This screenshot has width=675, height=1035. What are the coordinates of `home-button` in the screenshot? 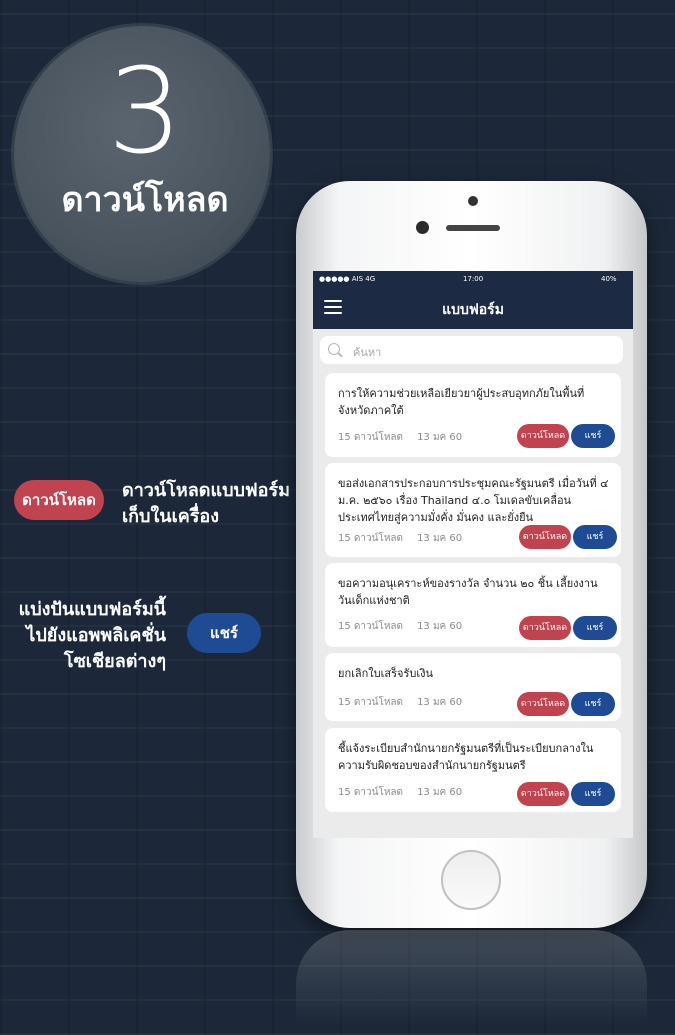 It's located at (471, 880).